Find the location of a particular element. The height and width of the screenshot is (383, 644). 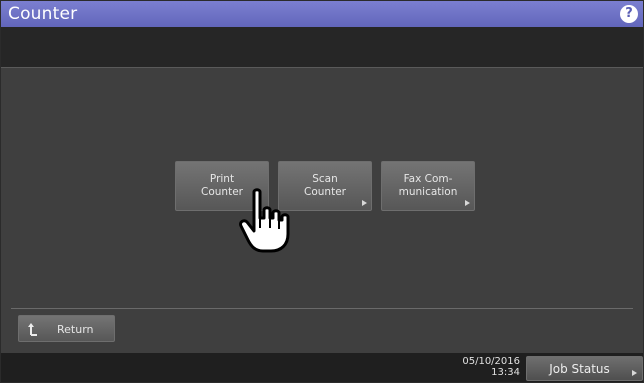

return-label: Return is located at coordinates (75, 329).